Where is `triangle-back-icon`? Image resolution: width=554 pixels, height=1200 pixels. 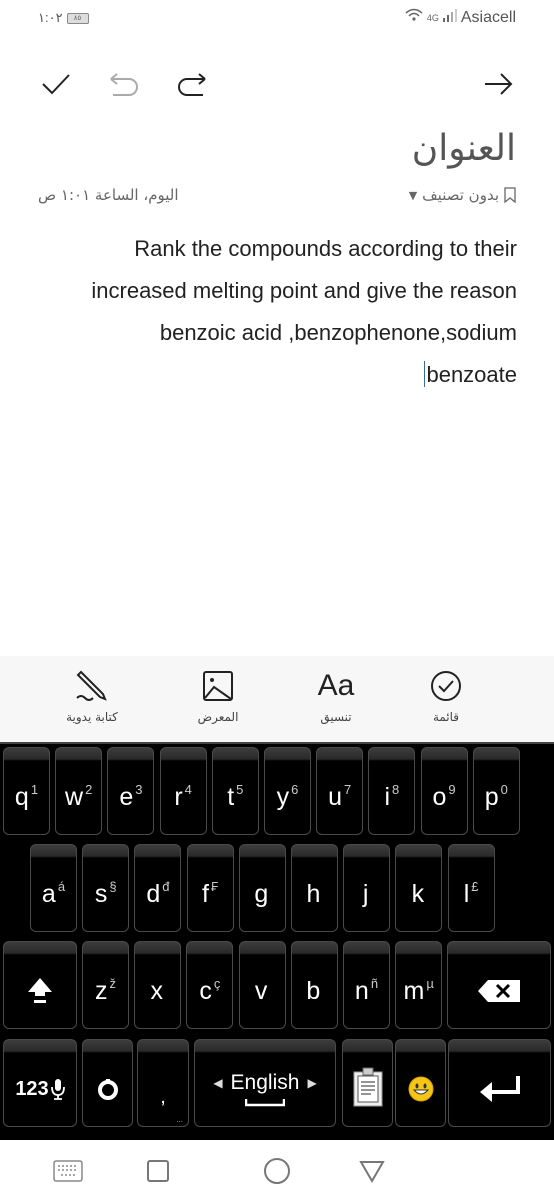 triangle-back-icon is located at coordinates (372, 1172).